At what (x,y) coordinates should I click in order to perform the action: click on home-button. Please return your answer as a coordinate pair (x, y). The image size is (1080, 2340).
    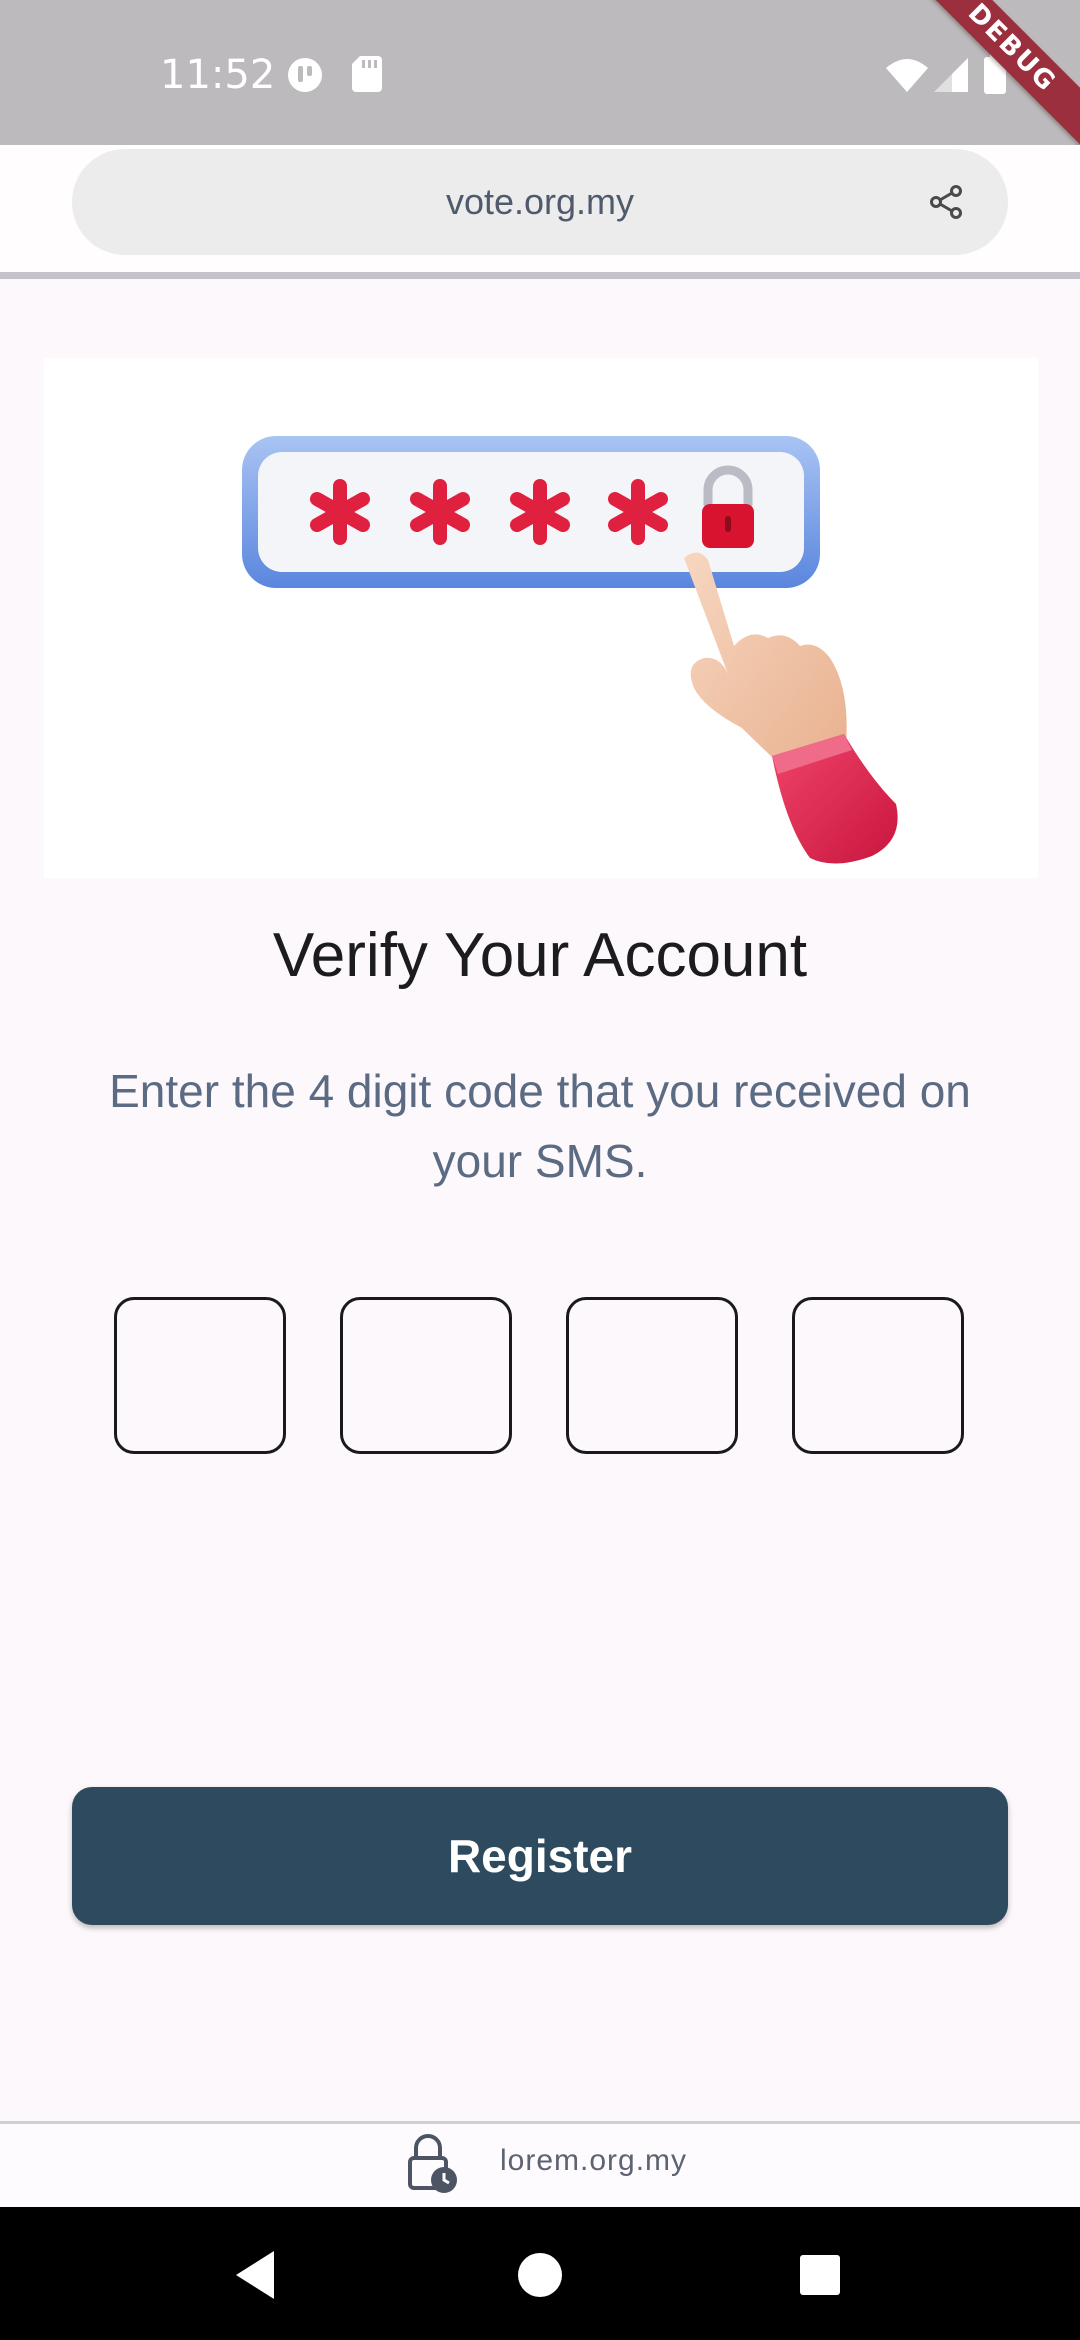
    Looking at the image, I should click on (540, 2273).